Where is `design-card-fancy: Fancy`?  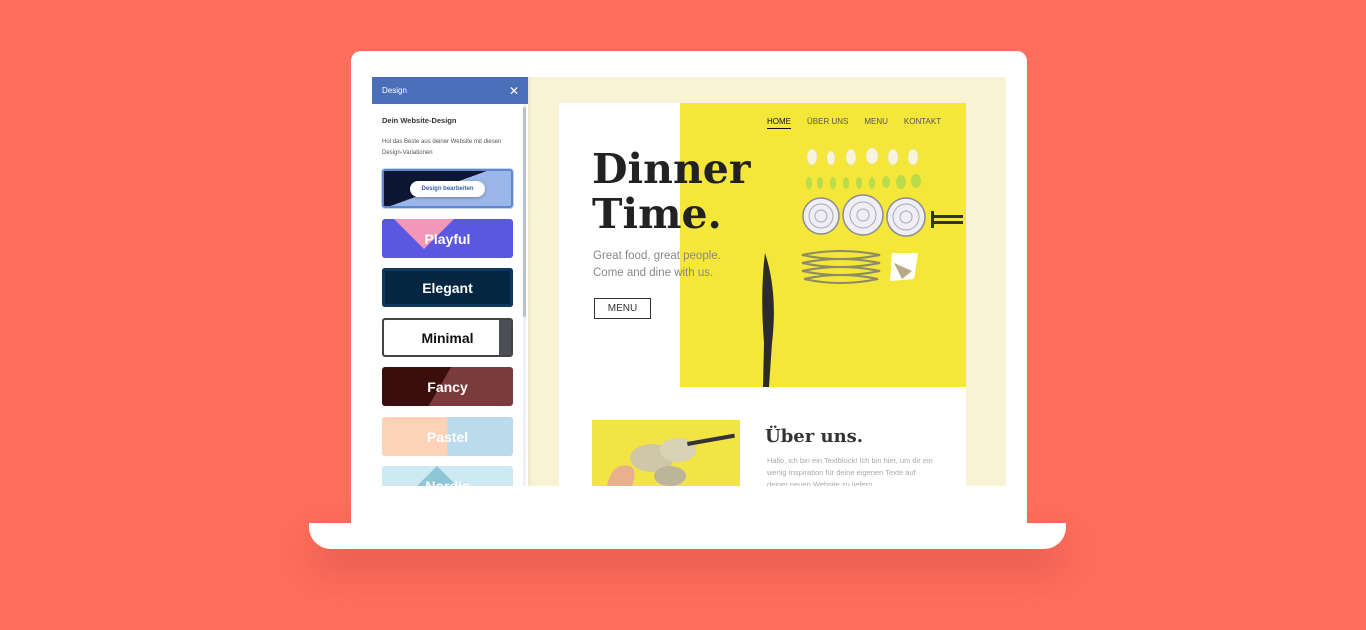 design-card-fancy: Fancy is located at coordinates (447, 386).